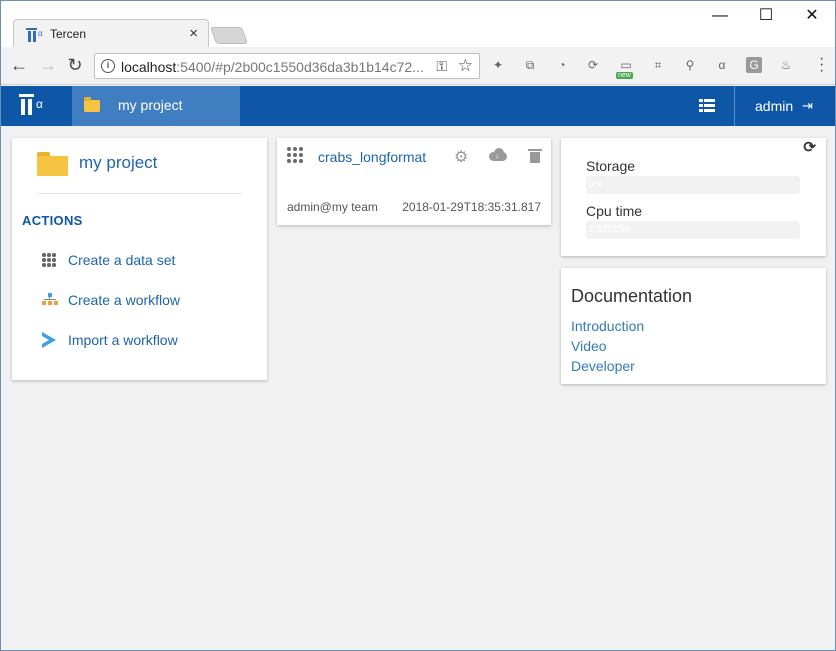 The width and height of the screenshot is (836, 651). What do you see at coordinates (108, 66) in the screenshot?
I see `info-icon: i` at bounding box center [108, 66].